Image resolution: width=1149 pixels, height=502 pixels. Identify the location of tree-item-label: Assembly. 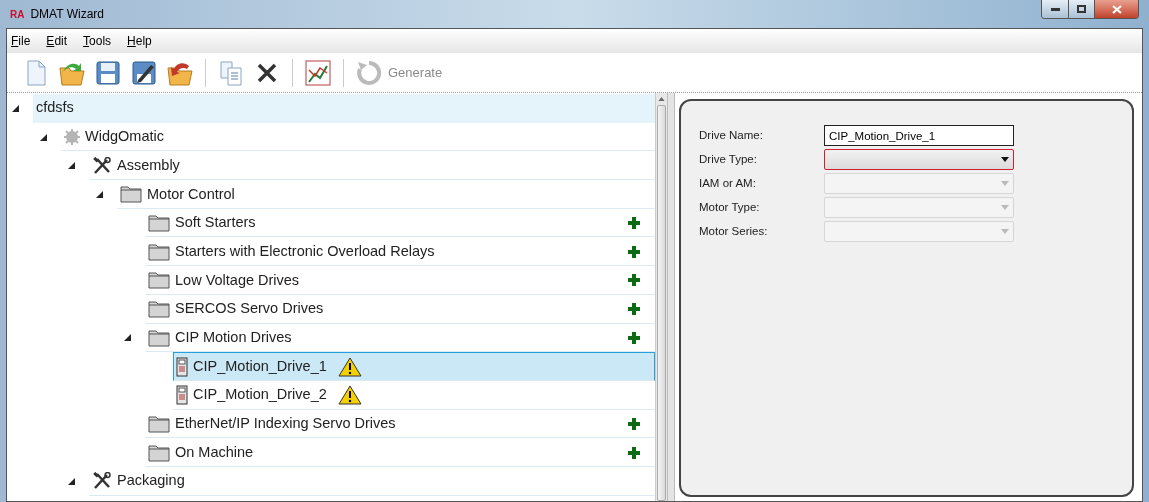
(148, 165).